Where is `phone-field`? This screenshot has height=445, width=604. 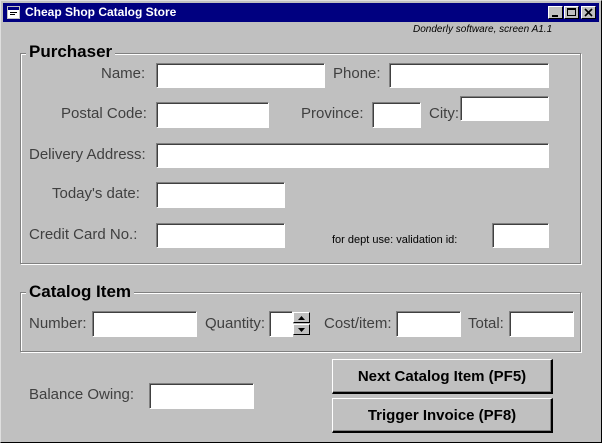 phone-field is located at coordinates (469, 75).